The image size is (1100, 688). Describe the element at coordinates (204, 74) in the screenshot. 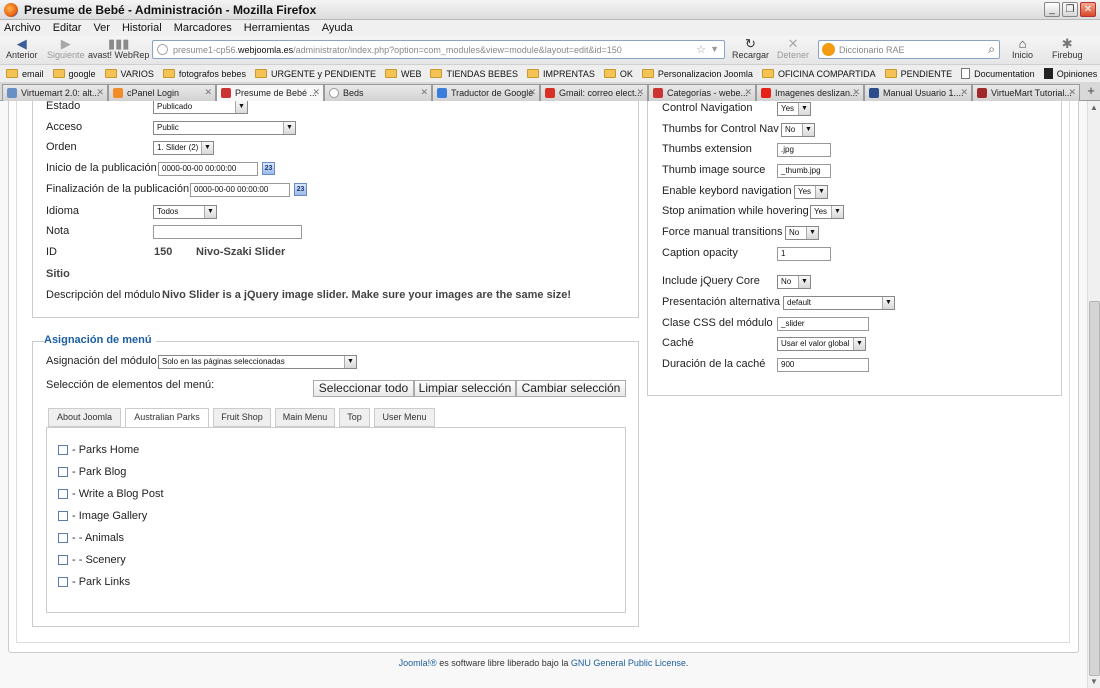

I see `bookmark-fotografos: fotografos bebes` at that location.